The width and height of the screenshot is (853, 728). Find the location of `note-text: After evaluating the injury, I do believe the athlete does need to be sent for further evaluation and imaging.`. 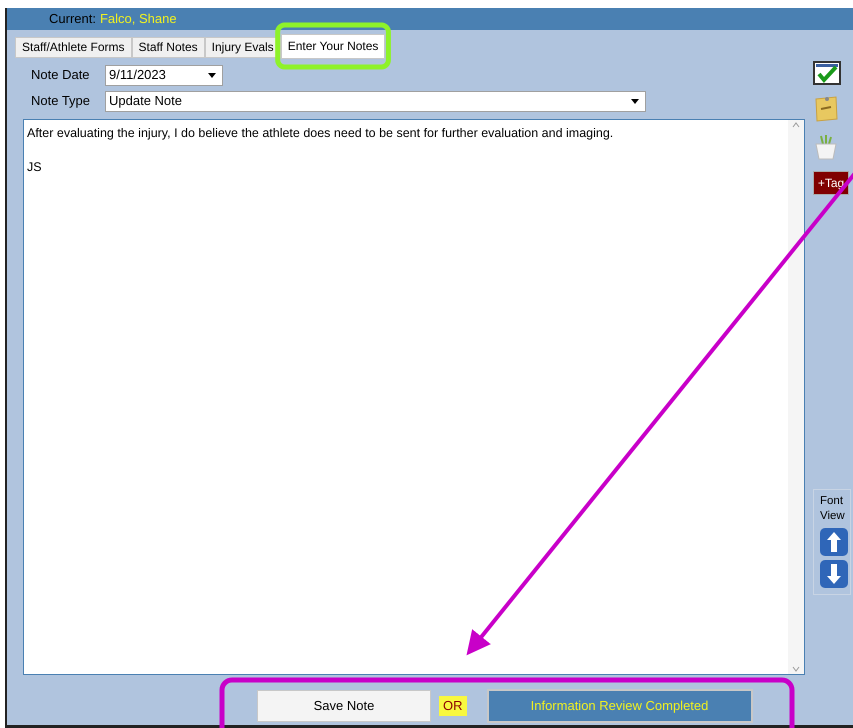

note-text: After evaluating the injury, I do believe the athlete does need to be sent for further evaluation and imaging. is located at coordinates (320, 133).